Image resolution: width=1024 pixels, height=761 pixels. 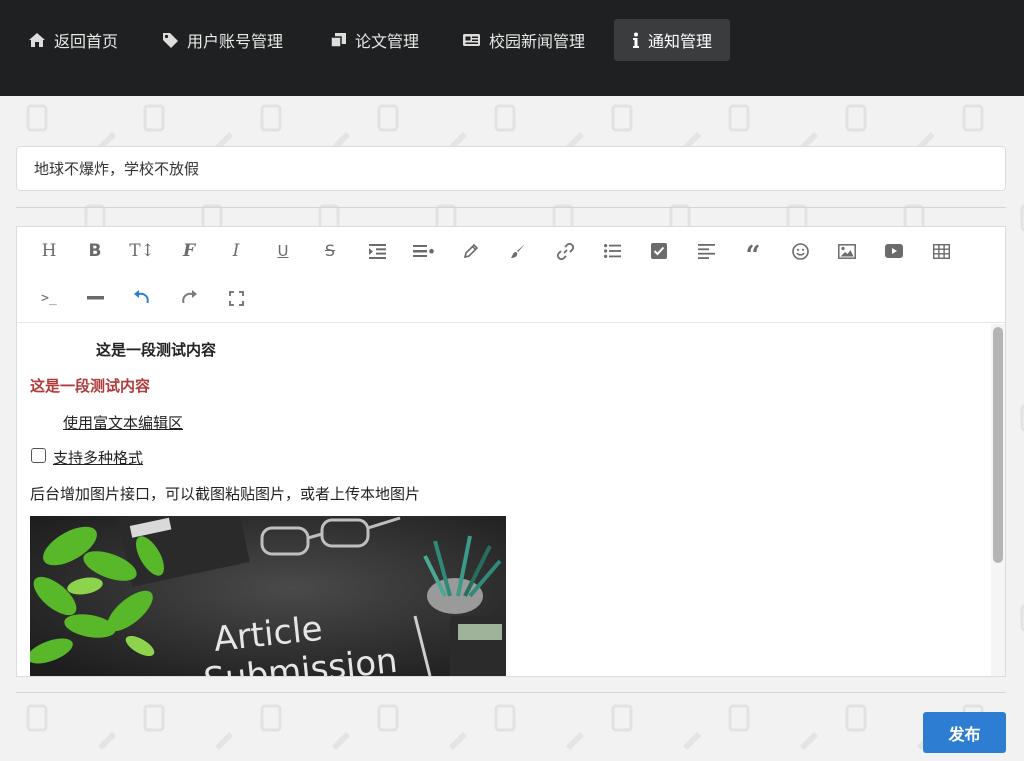 I want to click on nav-notifications-label: 通知管理, so click(x=680, y=41).